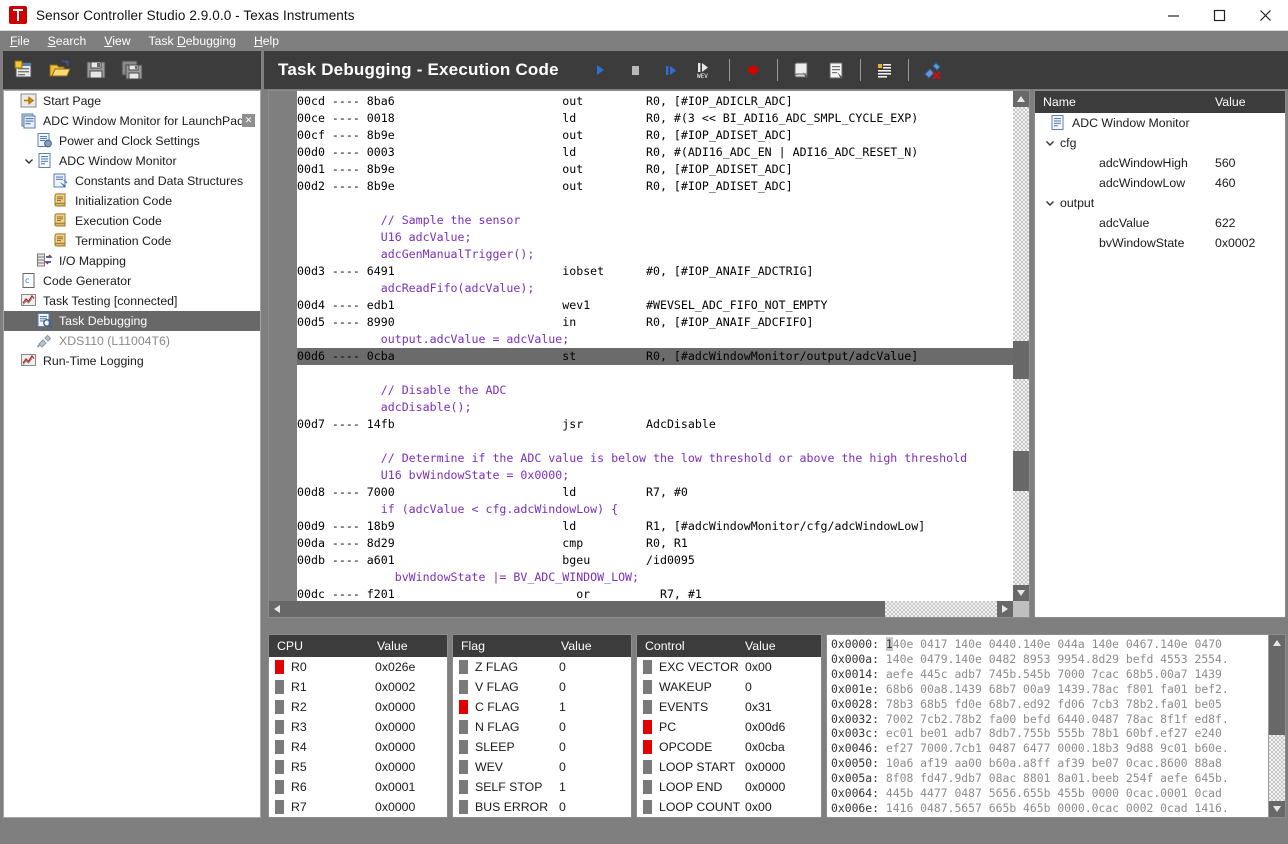 This screenshot has height=844, width=1288. What do you see at coordinates (1160, 243) in the screenshot?
I see `variable-row: bvWindowState 0x0002` at bounding box center [1160, 243].